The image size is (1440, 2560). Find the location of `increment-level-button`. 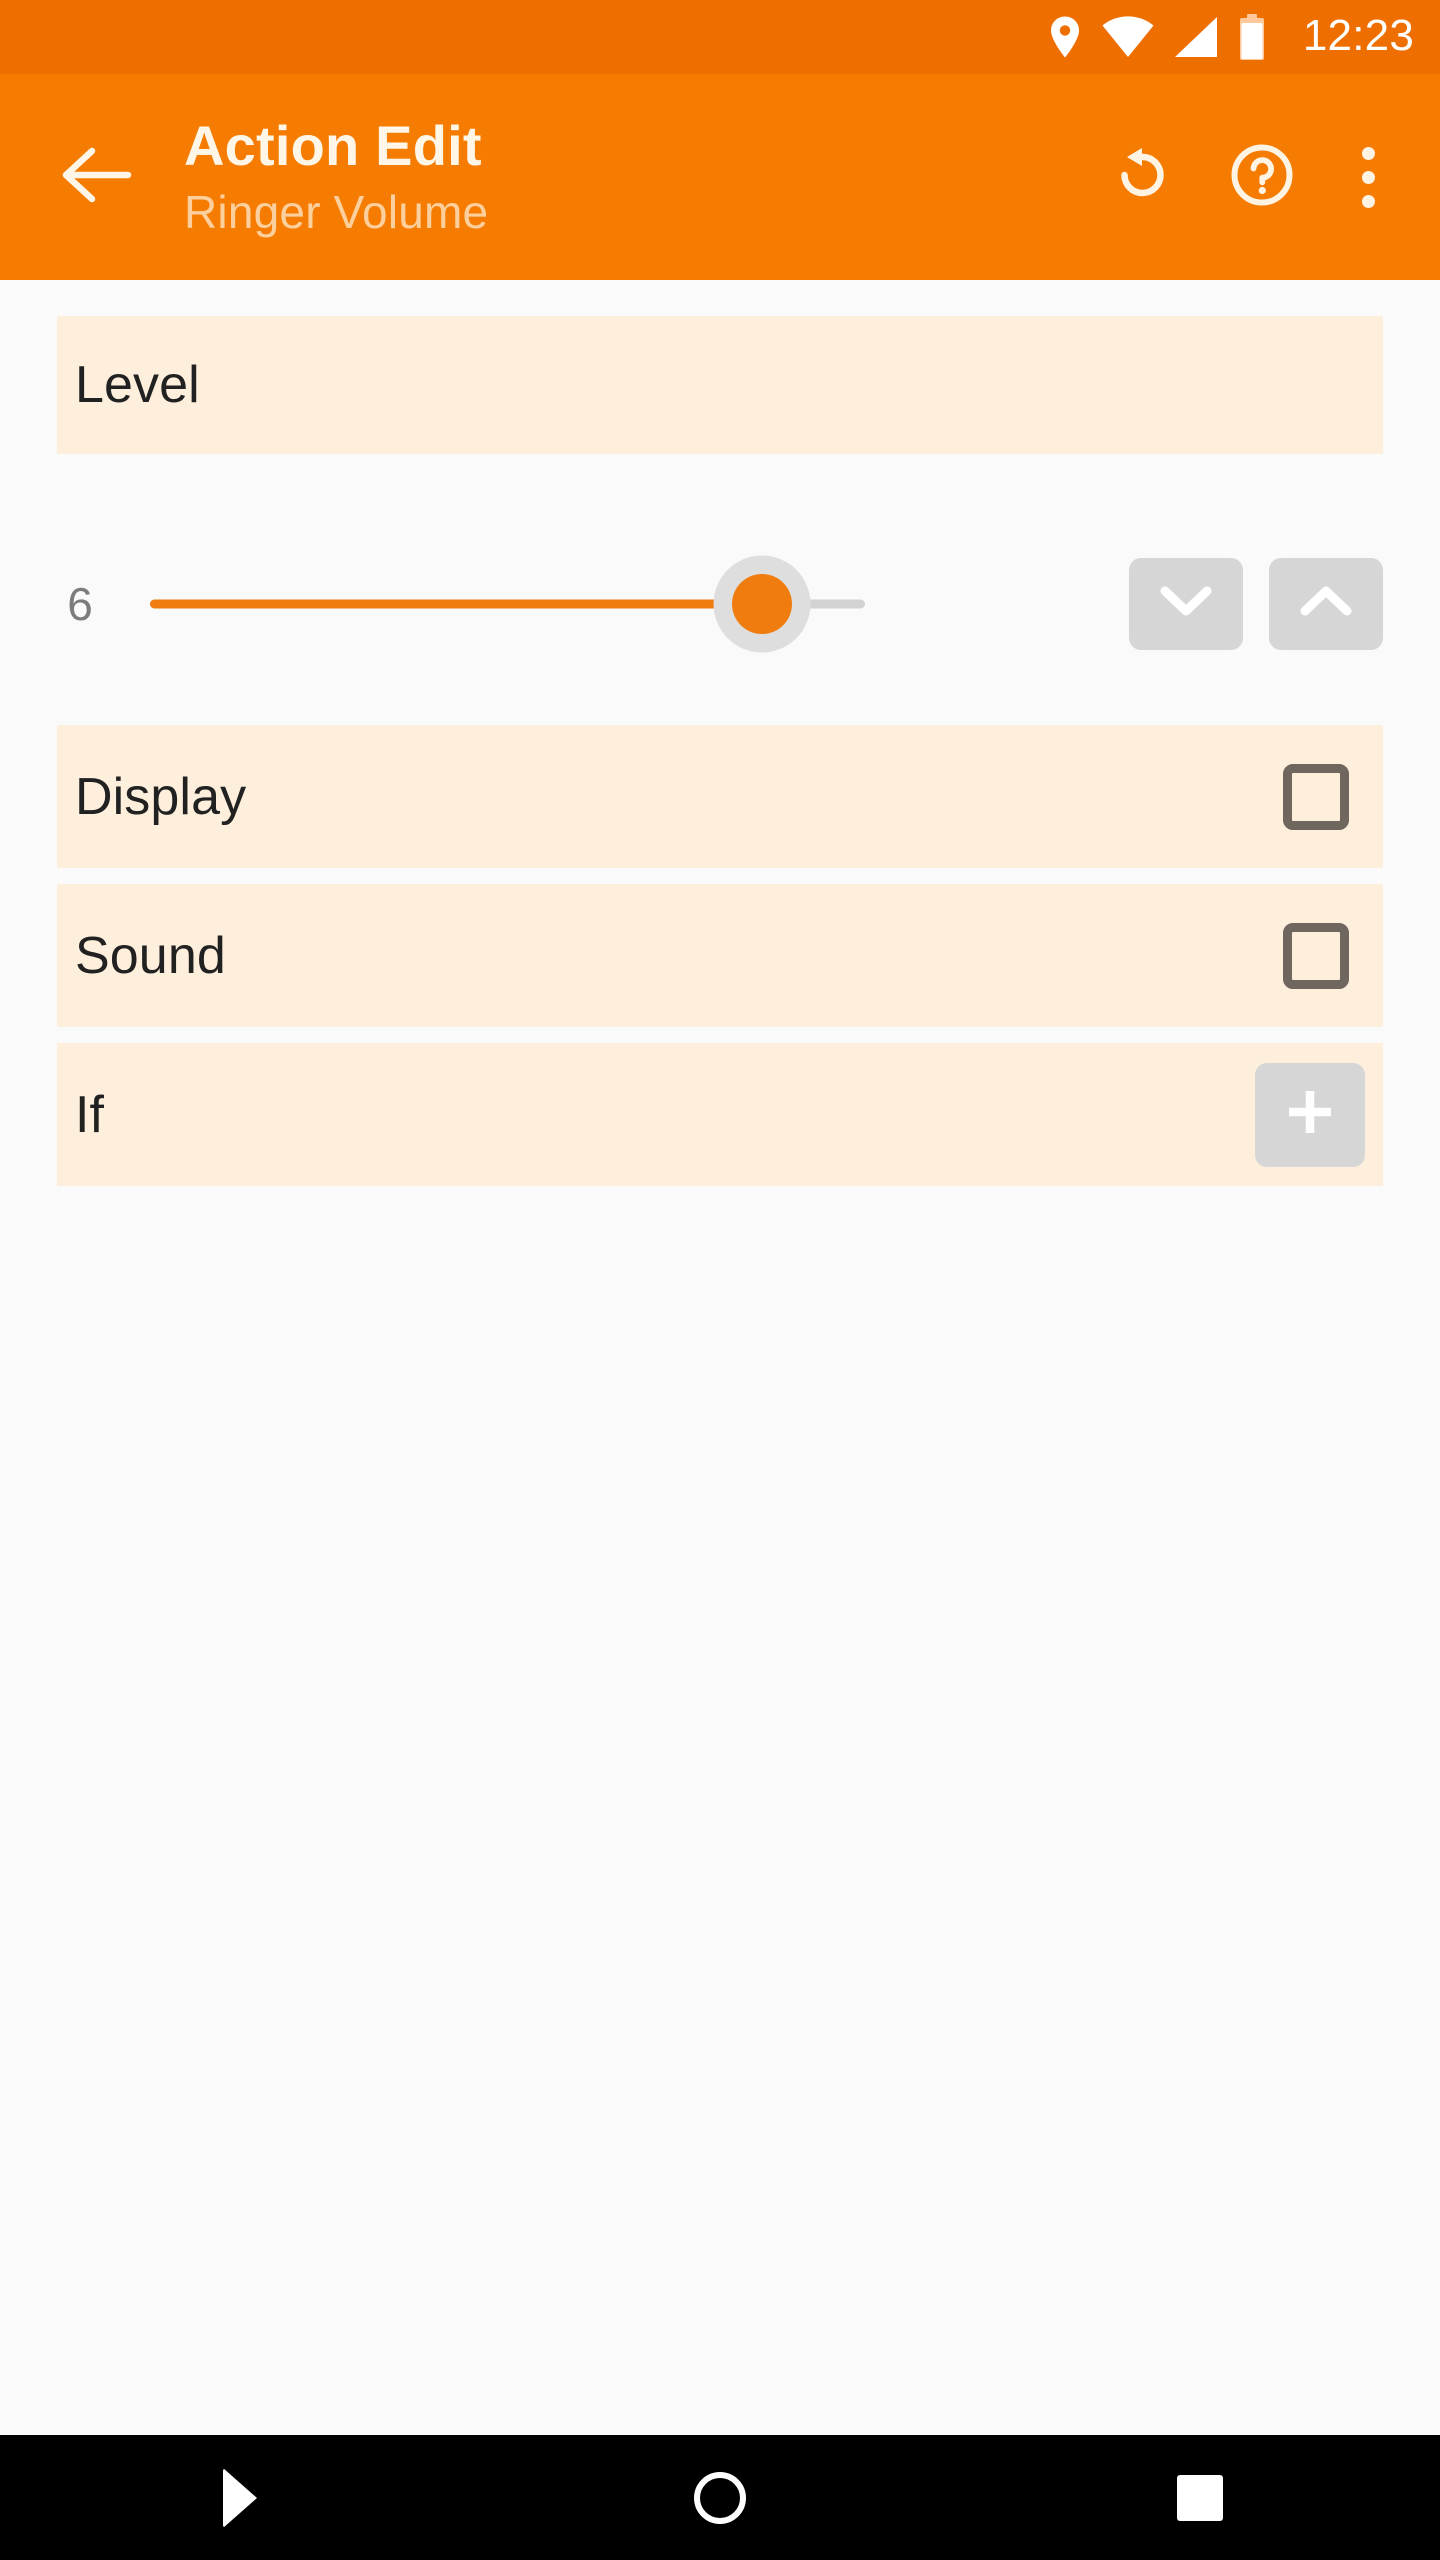

increment-level-button is located at coordinates (1326, 603).